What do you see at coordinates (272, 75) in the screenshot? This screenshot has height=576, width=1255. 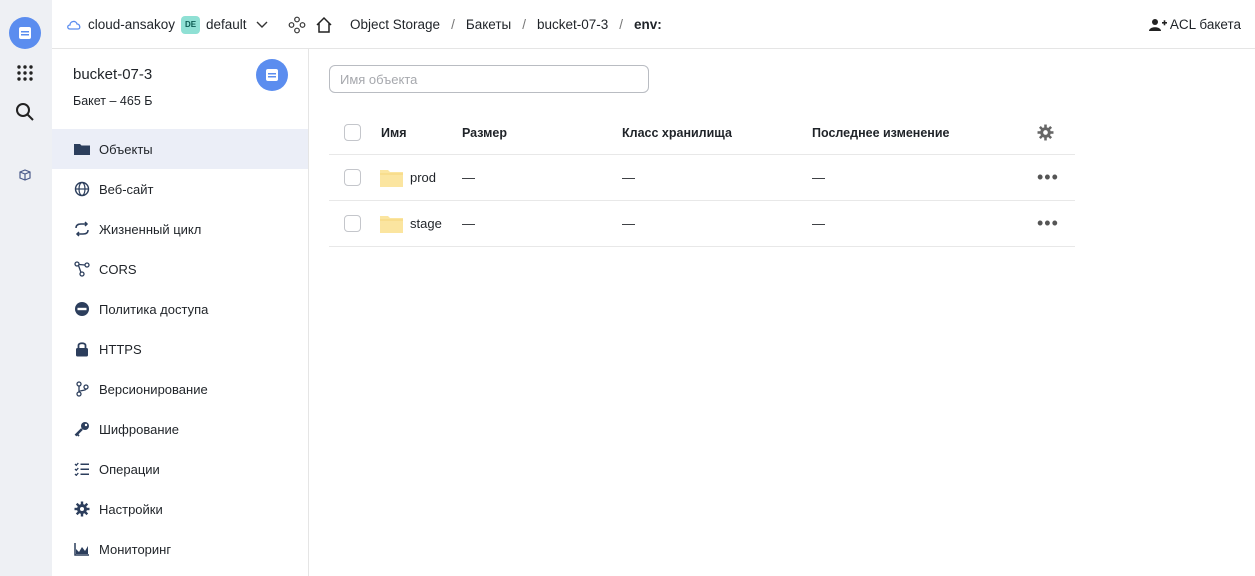 I see `bucket-avatar-icon` at bounding box center [272, 75].